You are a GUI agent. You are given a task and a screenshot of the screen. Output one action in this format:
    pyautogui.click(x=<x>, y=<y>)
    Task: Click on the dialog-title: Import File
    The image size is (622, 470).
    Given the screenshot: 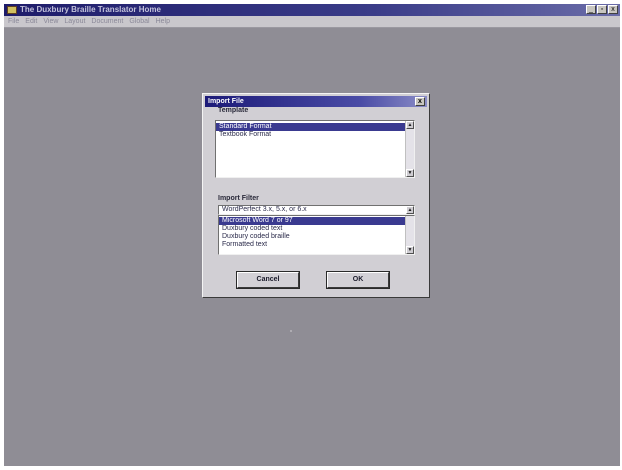 What is the action you would take?
    pyautogui.click(x=226, y=101)
    